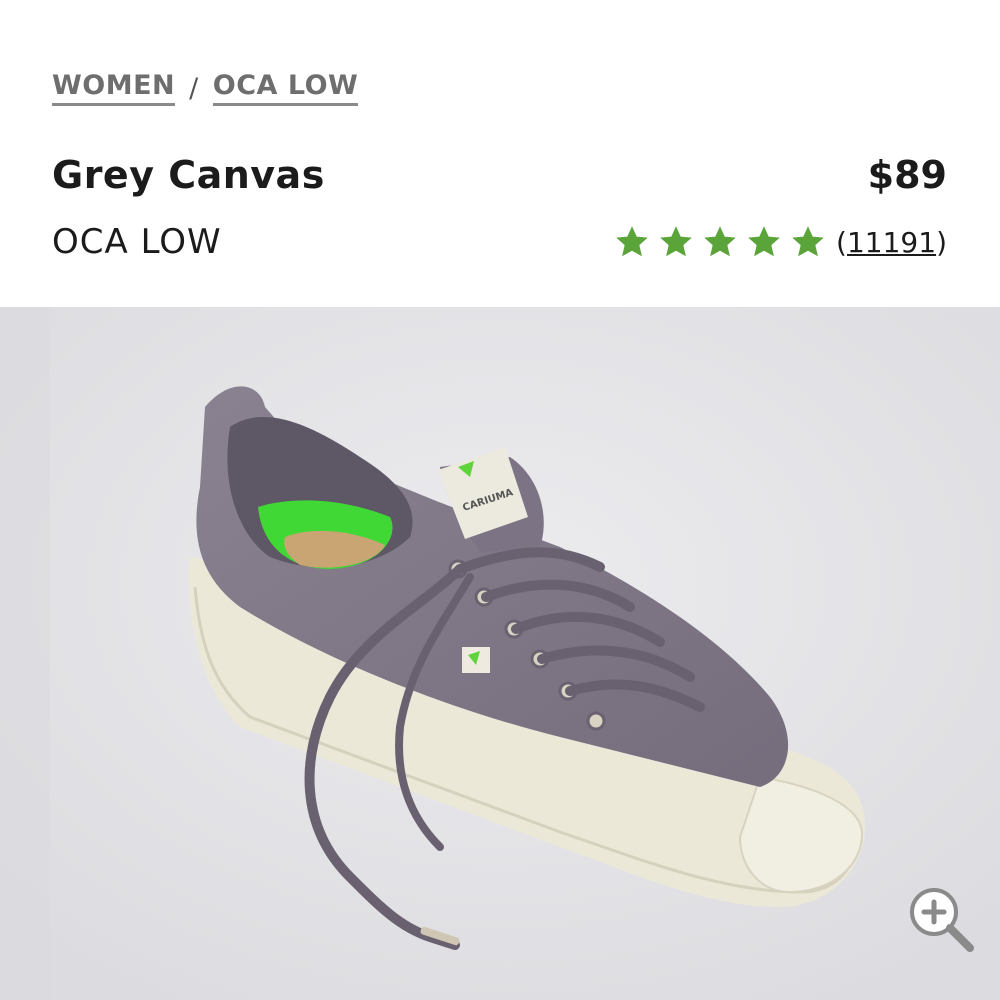 The image size is (1000, 1000). Describe the element at coordinates (841, 242) in the screenshot. I see `review-count-open: (` at that location.